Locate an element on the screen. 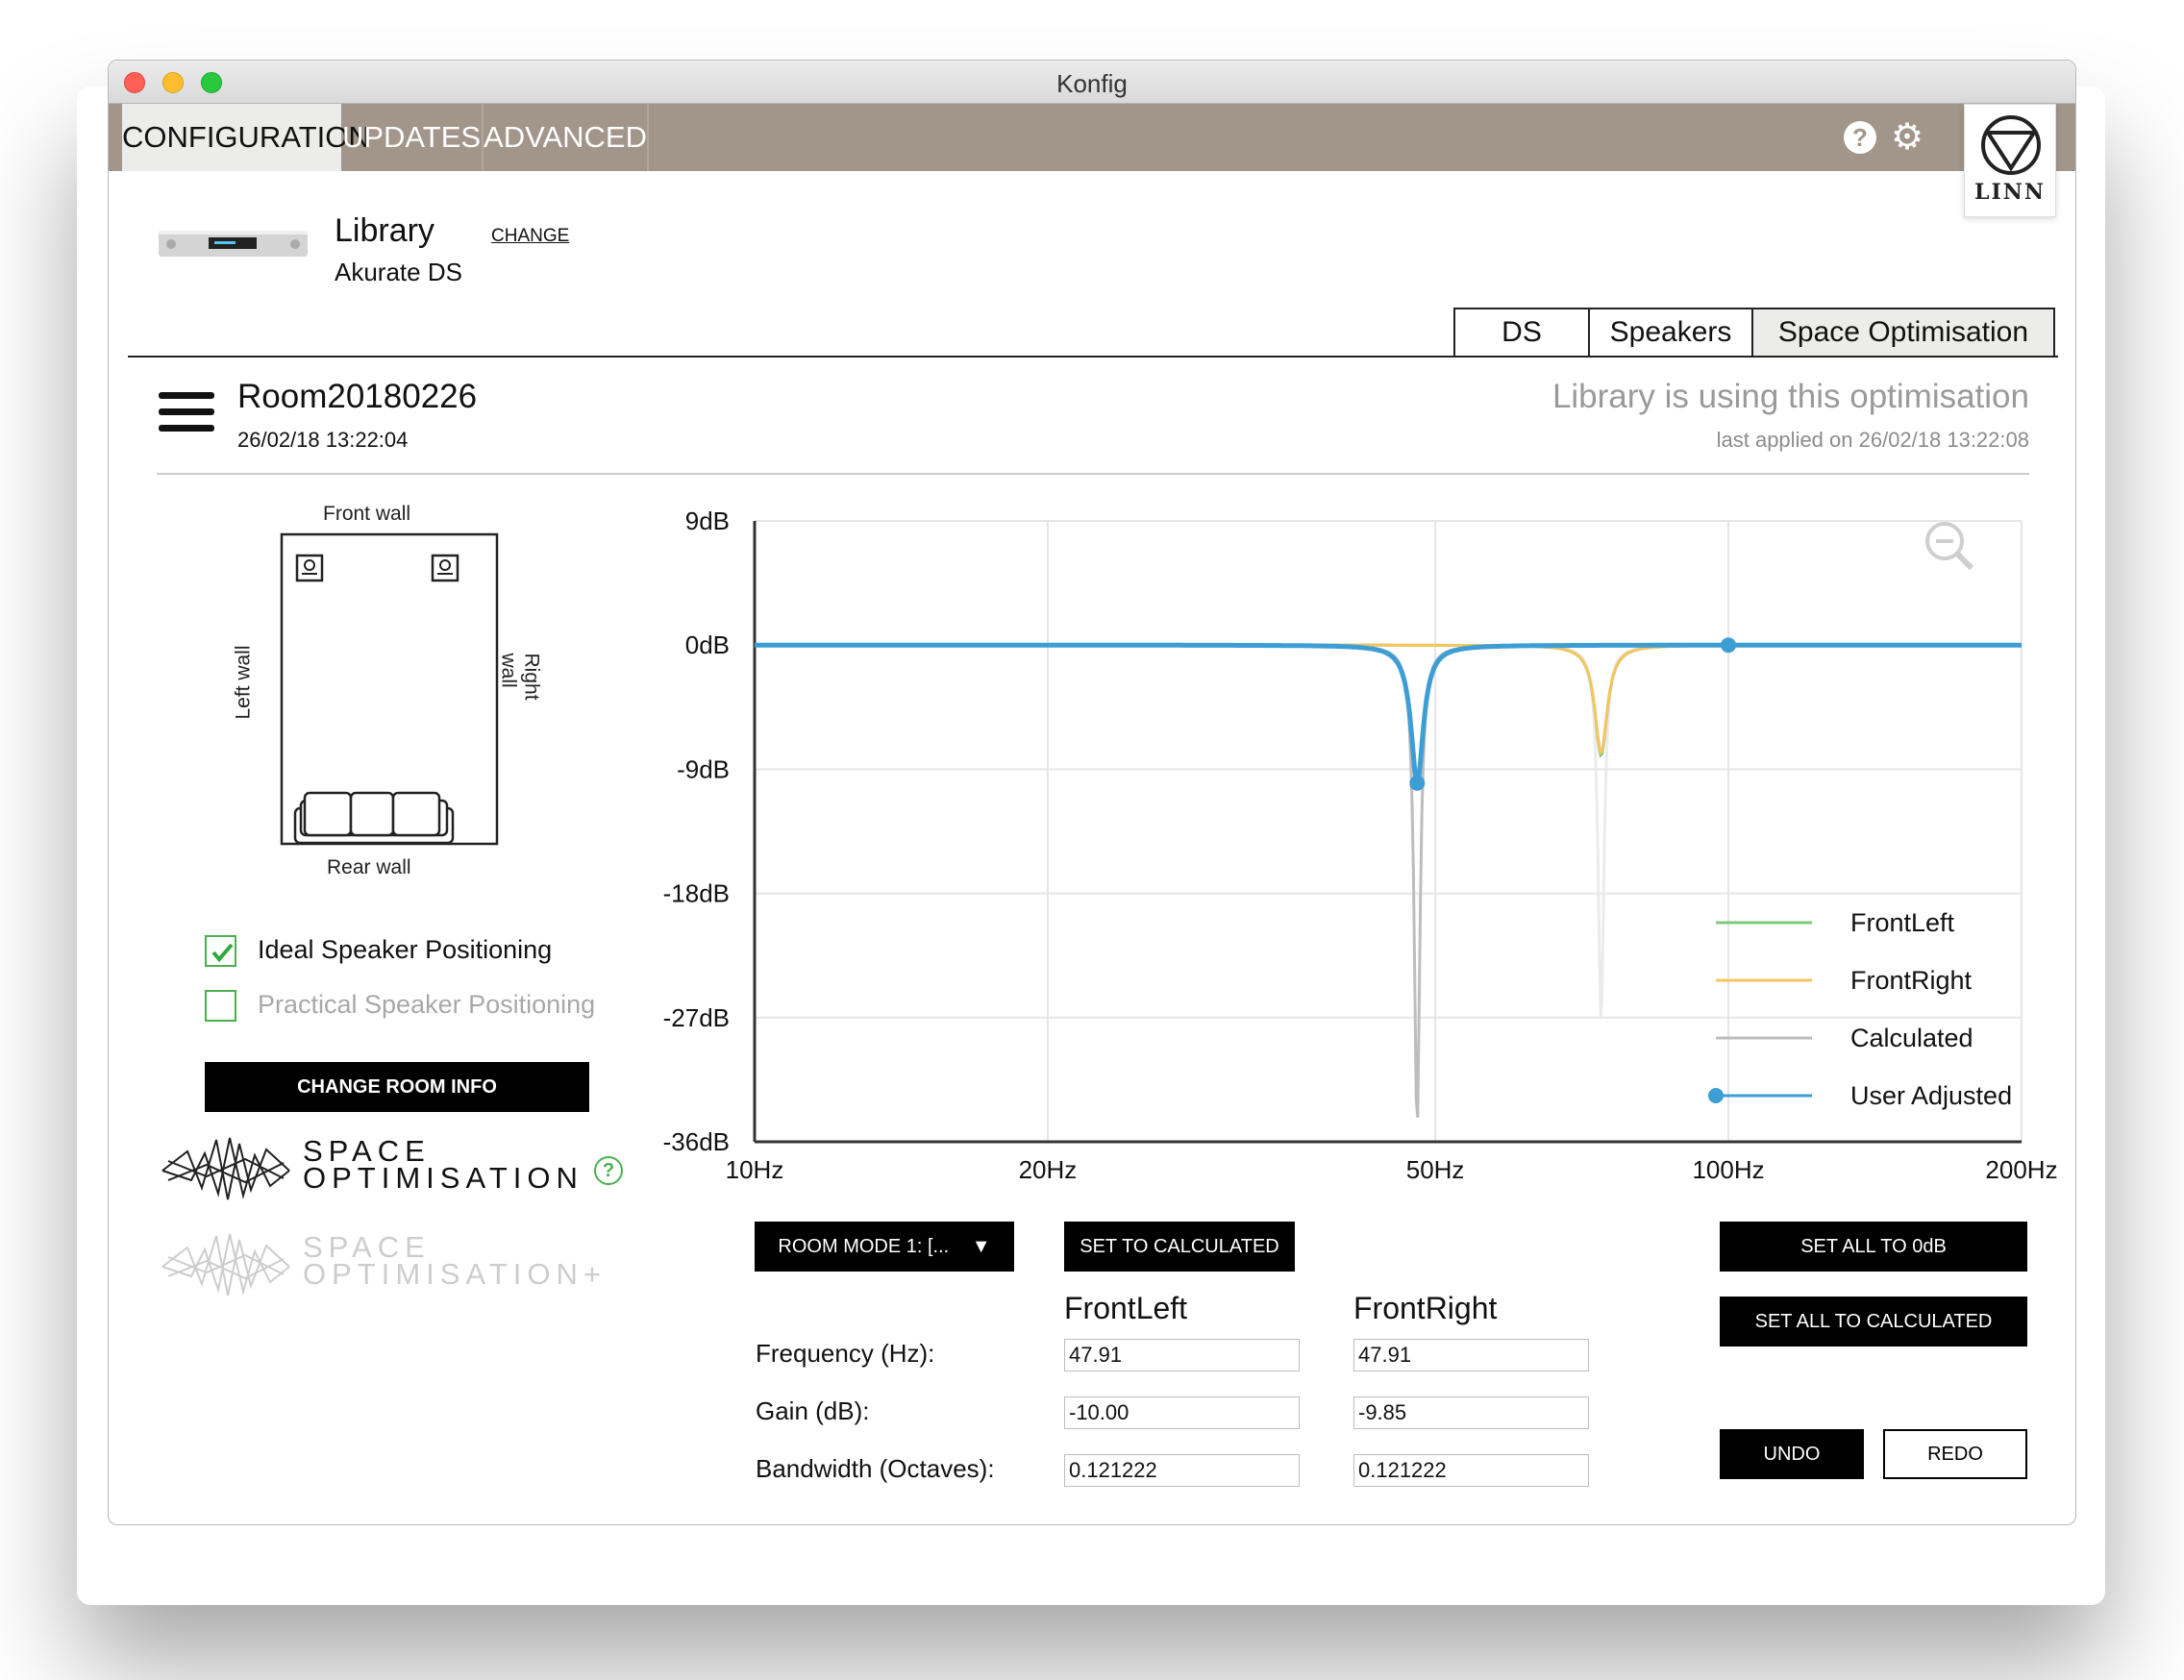 The image size is (2184, 1680). y-tick-label: 9dB is located at coordinates (707, 520).